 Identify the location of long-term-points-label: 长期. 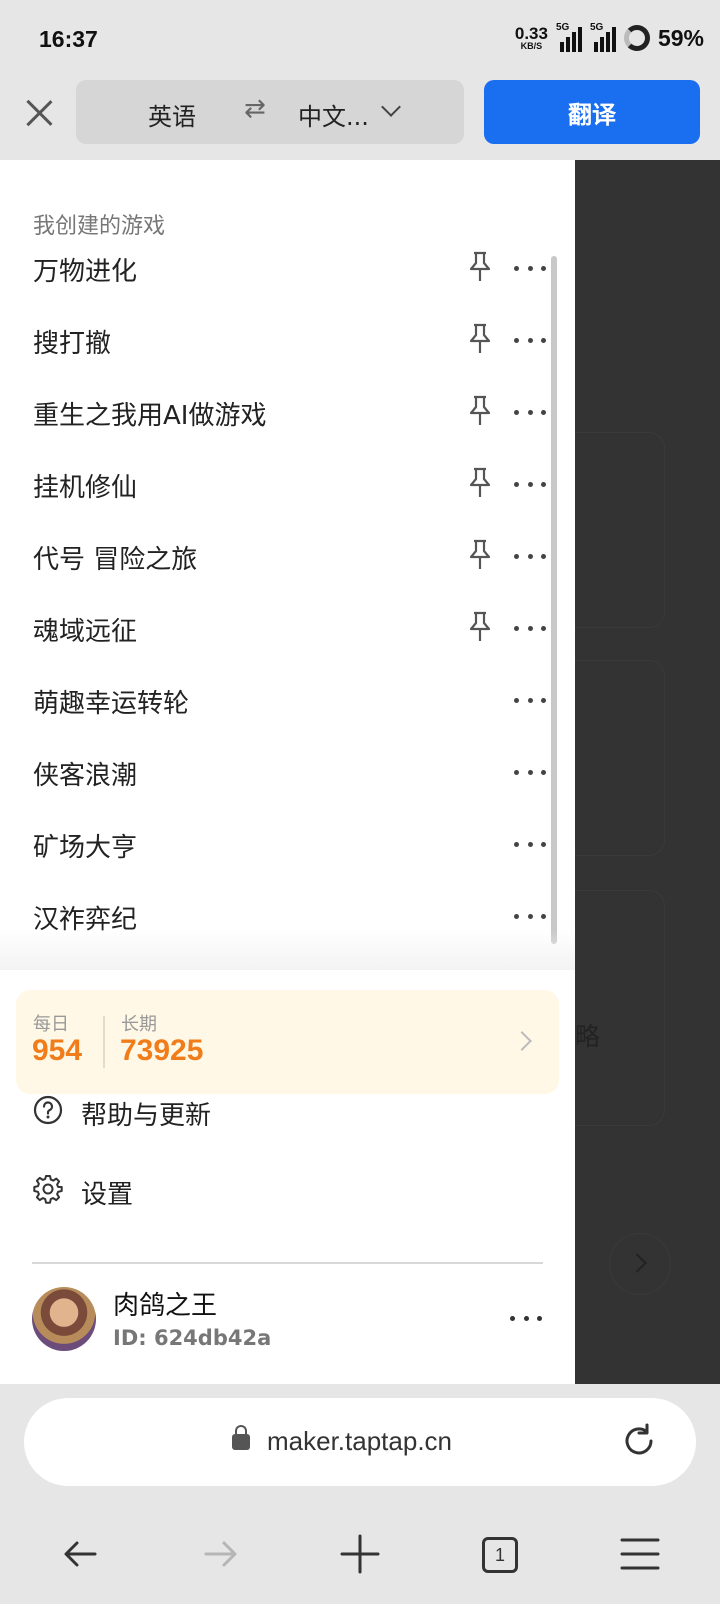
(139, 1024).